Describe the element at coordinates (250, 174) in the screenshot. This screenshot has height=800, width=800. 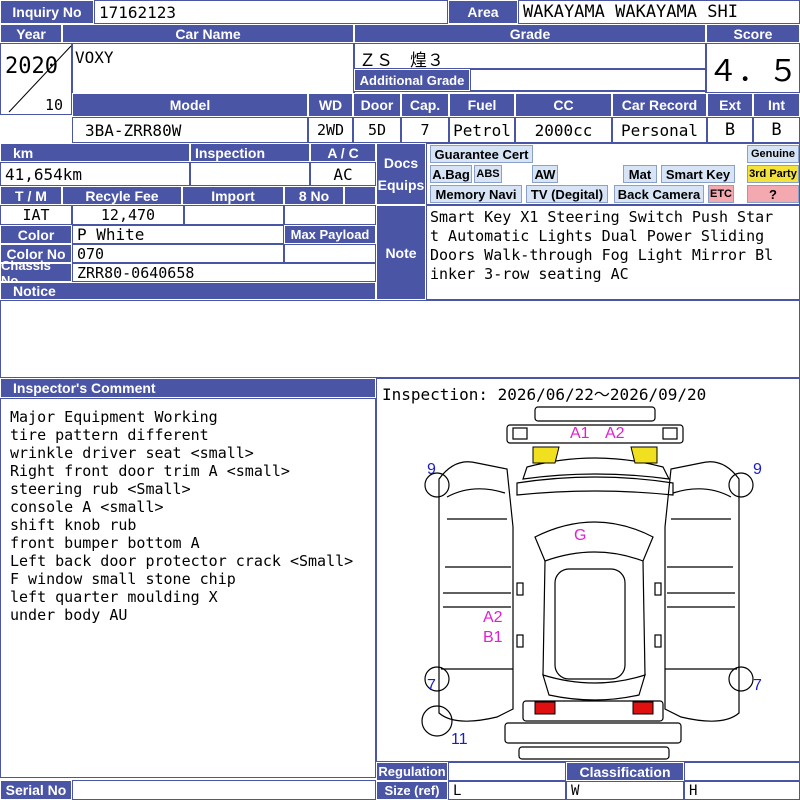
I see `inspection-value` at that location.